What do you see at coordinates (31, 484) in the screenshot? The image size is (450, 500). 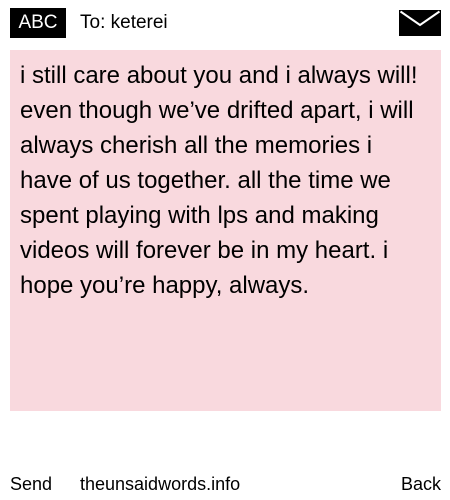 I see `send-button: Send` at bounding box center [31, 484].